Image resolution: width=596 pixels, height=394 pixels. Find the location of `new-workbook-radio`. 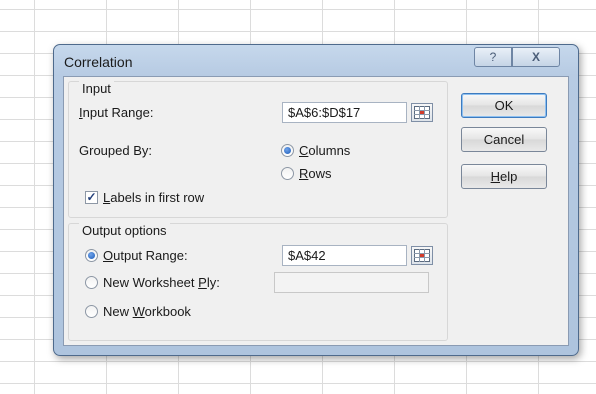

new-workbook-radio is located at coordinates (91, 311).